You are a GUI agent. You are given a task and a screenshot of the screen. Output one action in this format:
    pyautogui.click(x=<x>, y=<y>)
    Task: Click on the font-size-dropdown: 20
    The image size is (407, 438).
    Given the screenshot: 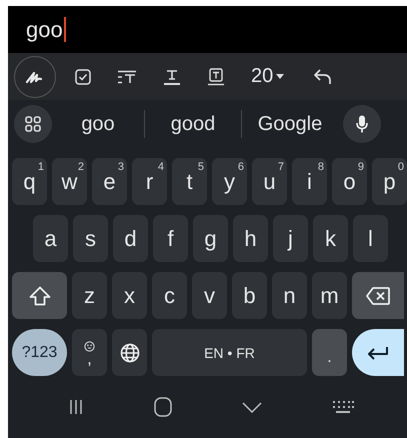 What is the action you would take?
    pyautogui.click(x=267, y=76)
    